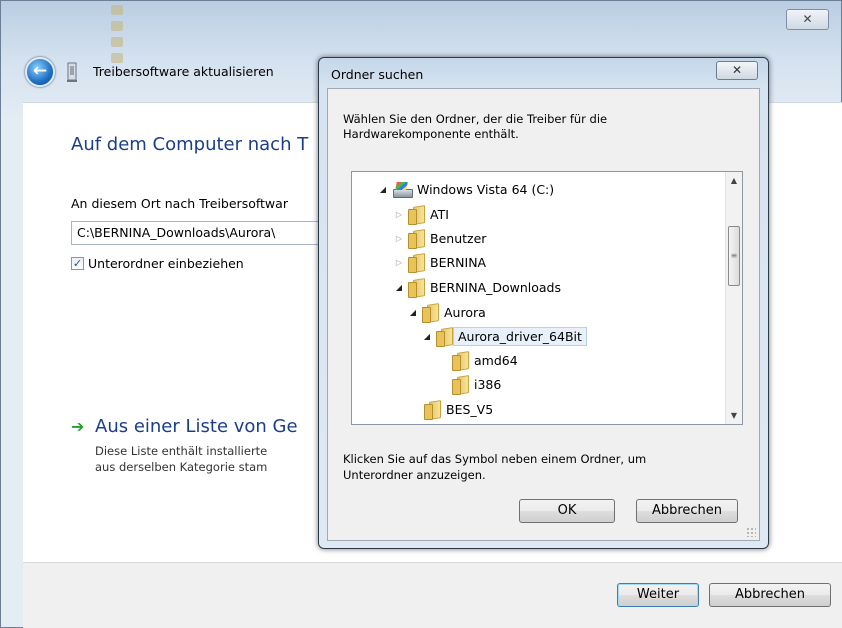 Image resolution: width=842 pixels, height=628 pixels. Describe the element at coordinates (196, 233) in the screenshot. I see `path-input: C:\BERNINA_Downloads\Aurora\` at that location.